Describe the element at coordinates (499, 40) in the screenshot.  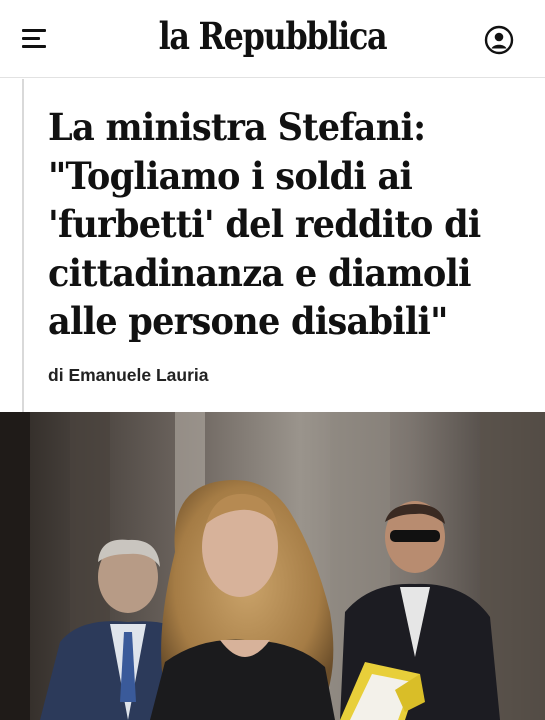
I see `user-account-icon` at that location.